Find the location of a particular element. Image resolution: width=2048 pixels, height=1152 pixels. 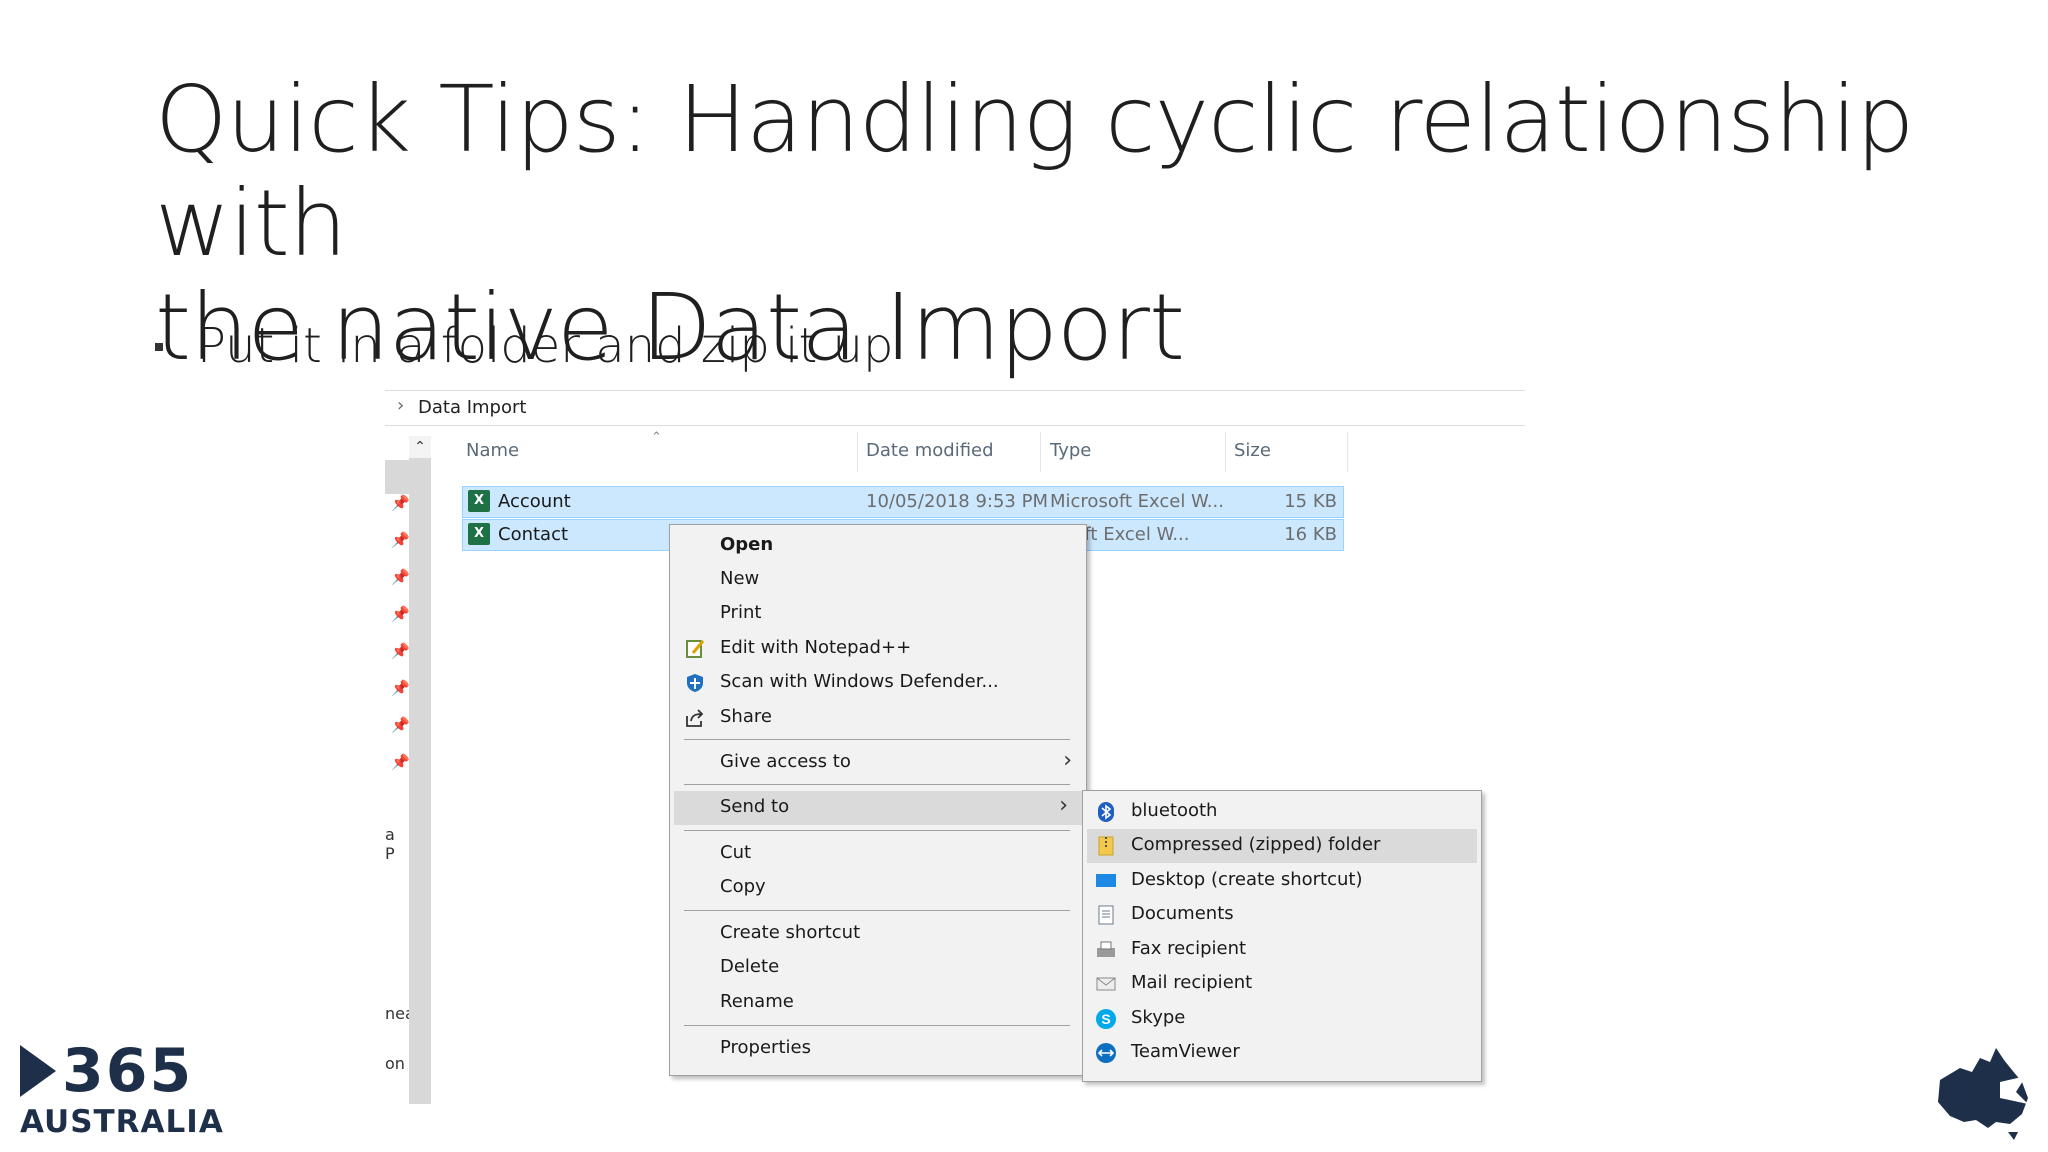

svg-text: S is located at coordinates (1105, 1019).